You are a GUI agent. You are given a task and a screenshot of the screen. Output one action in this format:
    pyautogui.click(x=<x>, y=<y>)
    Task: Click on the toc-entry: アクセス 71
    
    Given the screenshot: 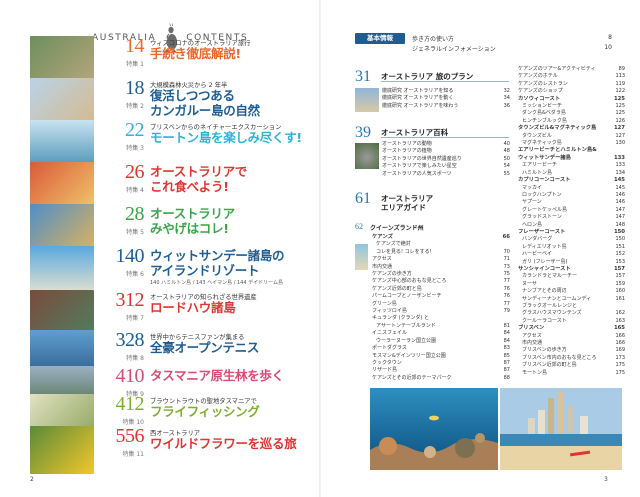 What is the action you would take?
    pyautogui.click(x=441, y=259)
    